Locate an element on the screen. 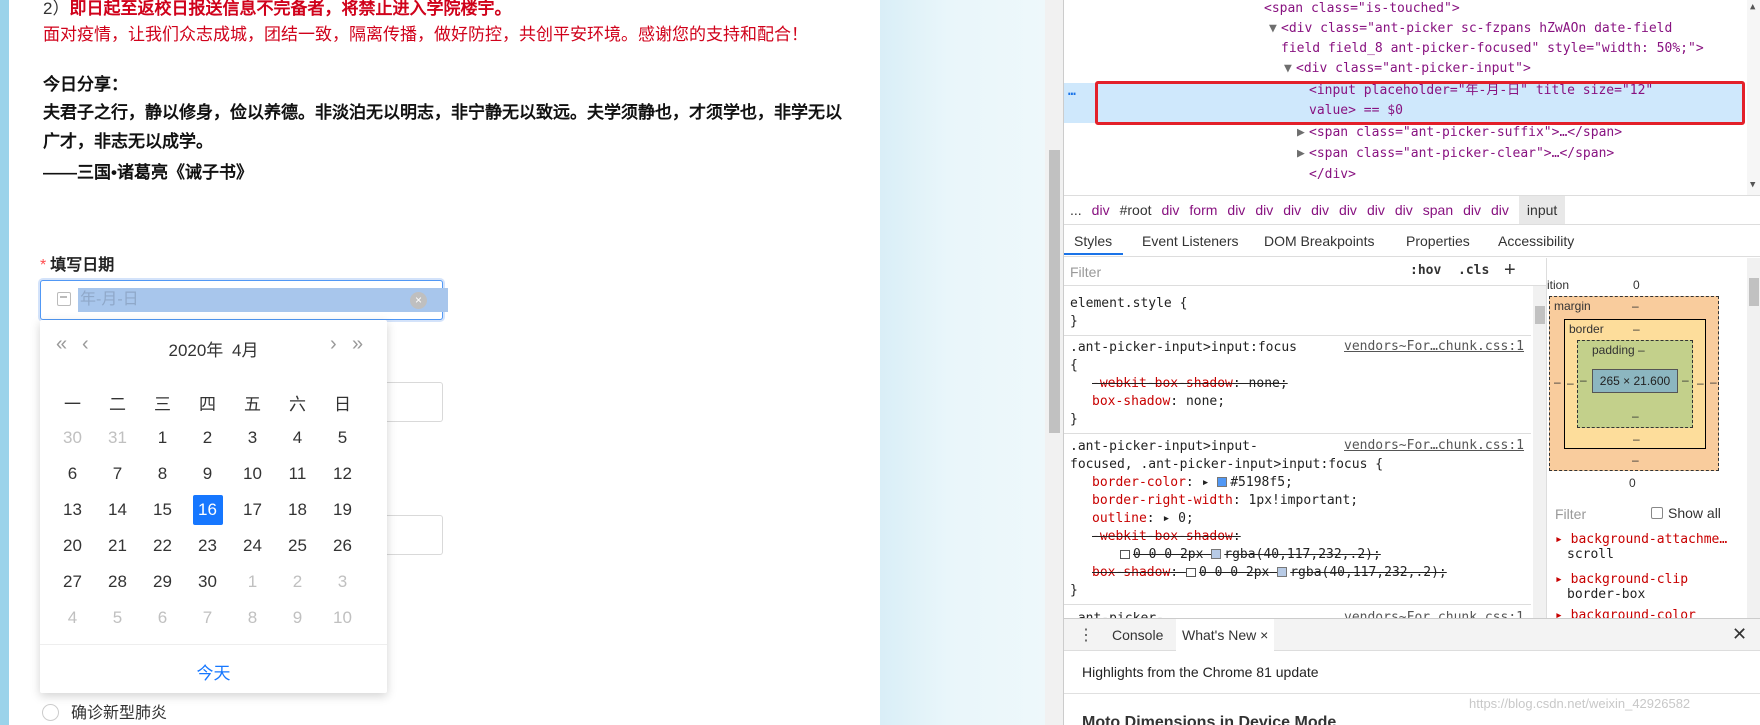  day-cell: 14 is located at coordinates (117, 510).